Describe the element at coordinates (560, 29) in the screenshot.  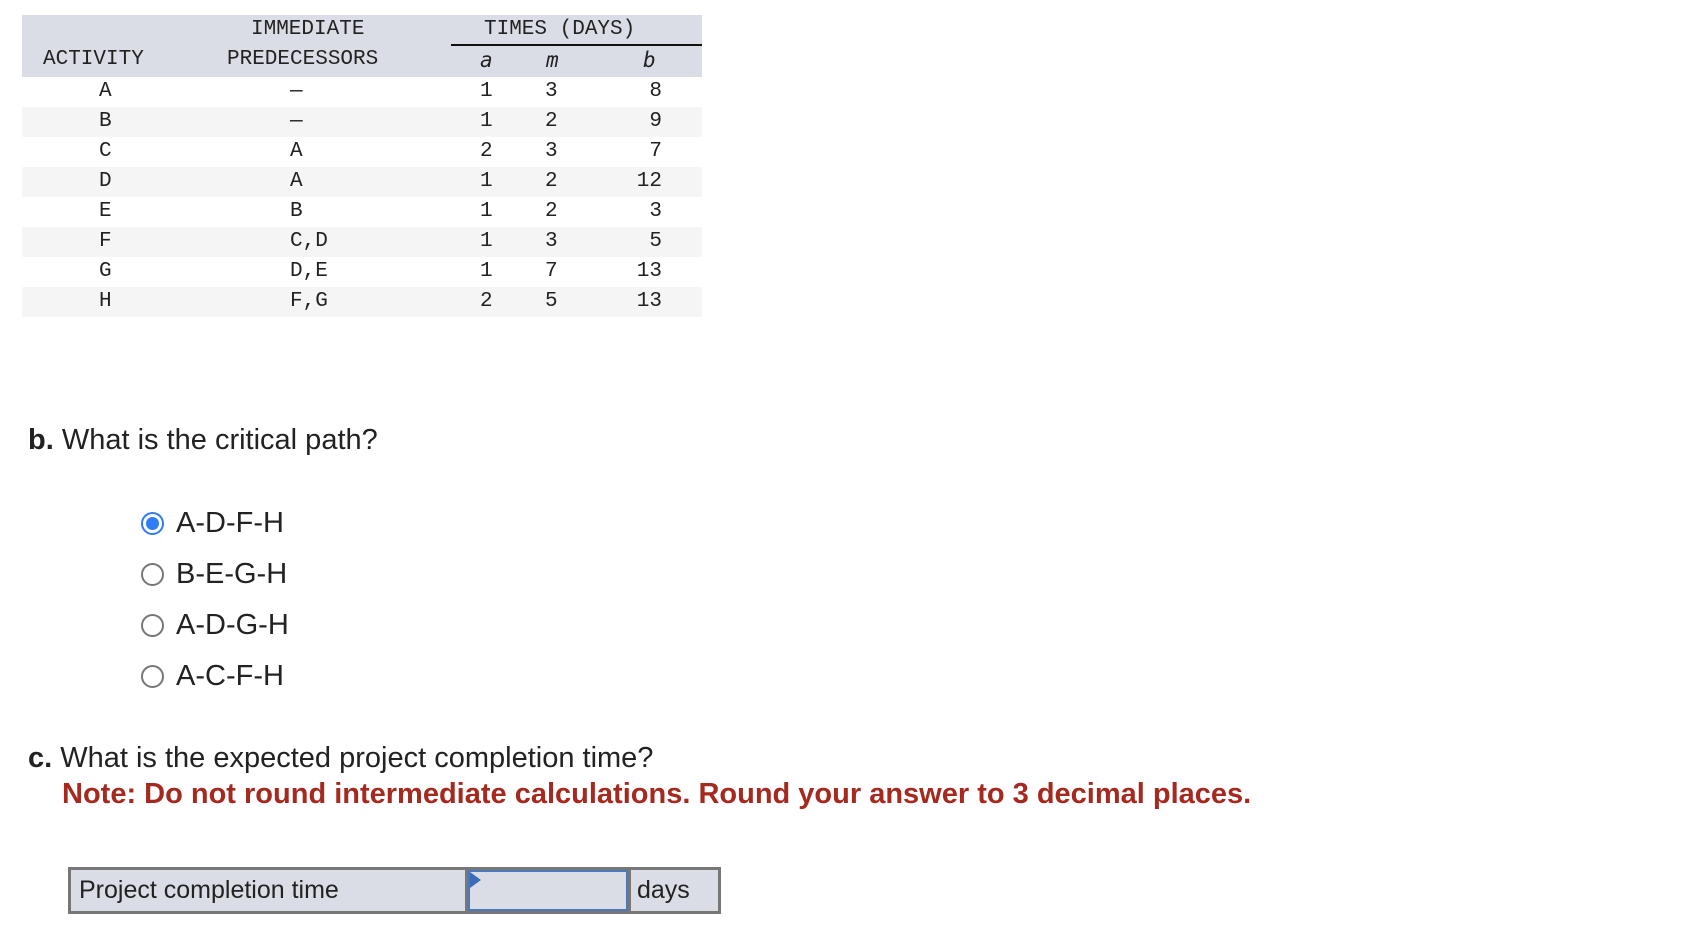
I see `header-times-days: TIMES (DAYS)` at that location.